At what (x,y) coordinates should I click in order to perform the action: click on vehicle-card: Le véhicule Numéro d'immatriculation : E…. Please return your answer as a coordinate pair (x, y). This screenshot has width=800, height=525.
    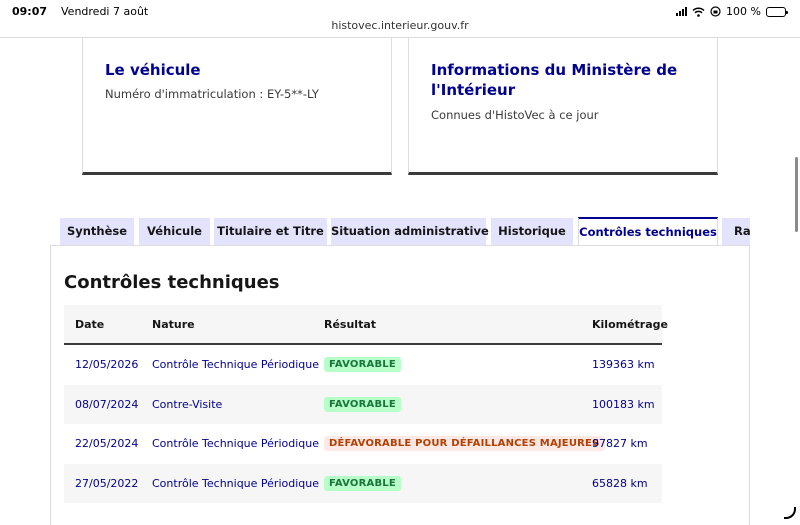
    Looking at the image, I should click on (237, 106).